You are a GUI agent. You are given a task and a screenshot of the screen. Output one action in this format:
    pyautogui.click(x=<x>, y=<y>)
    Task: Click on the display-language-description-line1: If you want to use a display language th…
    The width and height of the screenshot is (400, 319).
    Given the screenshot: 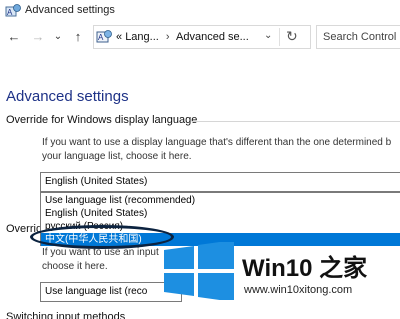 What is the action you would take?
    pyautogui.click(x=217, y=142)
    